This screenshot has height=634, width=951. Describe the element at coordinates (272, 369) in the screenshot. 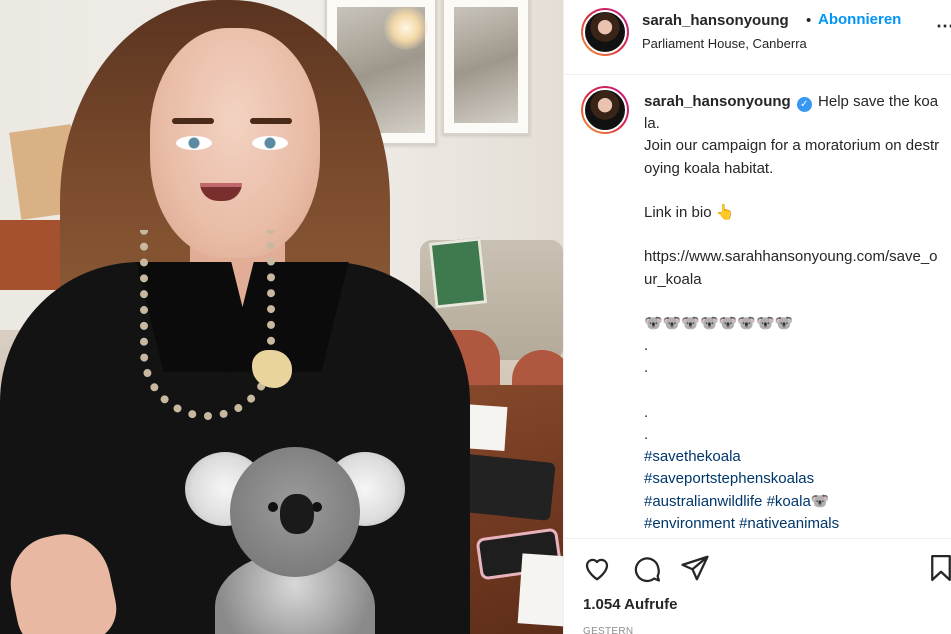

I see `brooch` at that location.